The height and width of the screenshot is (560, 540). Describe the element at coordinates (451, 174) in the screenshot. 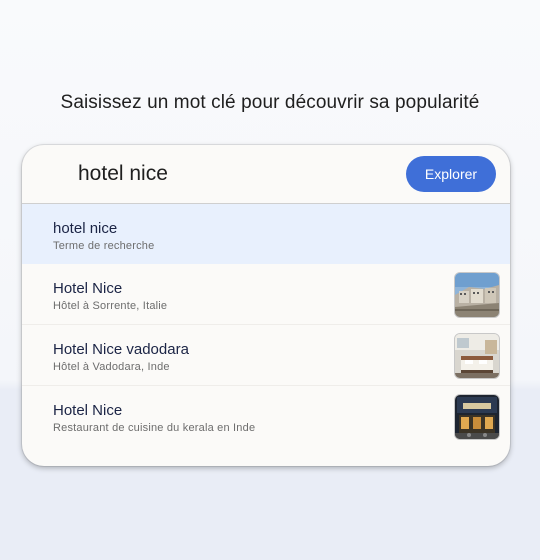

I see `explore-button: Explorer` at that location.